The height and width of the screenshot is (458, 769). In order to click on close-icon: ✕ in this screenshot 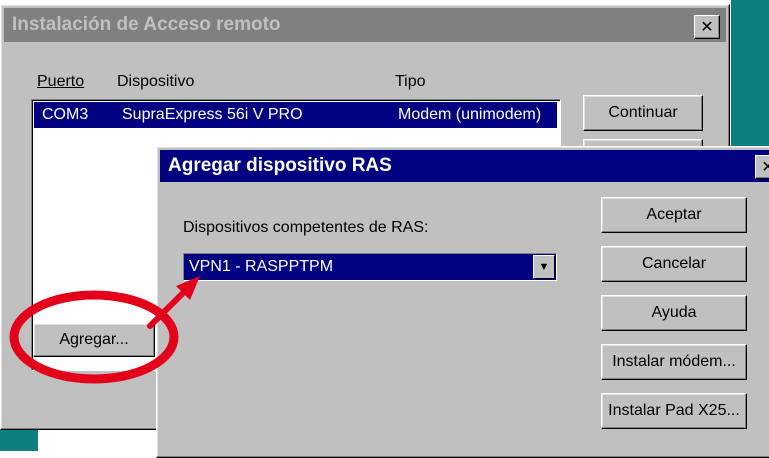, I will do `click(707, 27)`.